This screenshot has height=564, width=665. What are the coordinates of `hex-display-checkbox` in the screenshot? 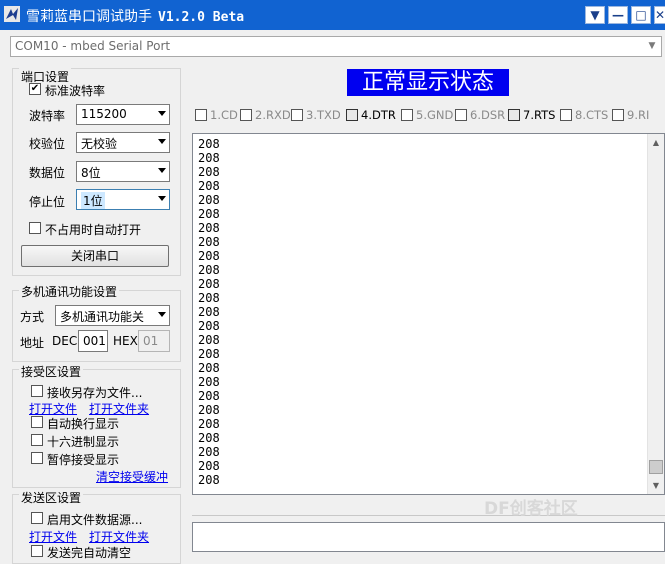 It's located at (37, 440).